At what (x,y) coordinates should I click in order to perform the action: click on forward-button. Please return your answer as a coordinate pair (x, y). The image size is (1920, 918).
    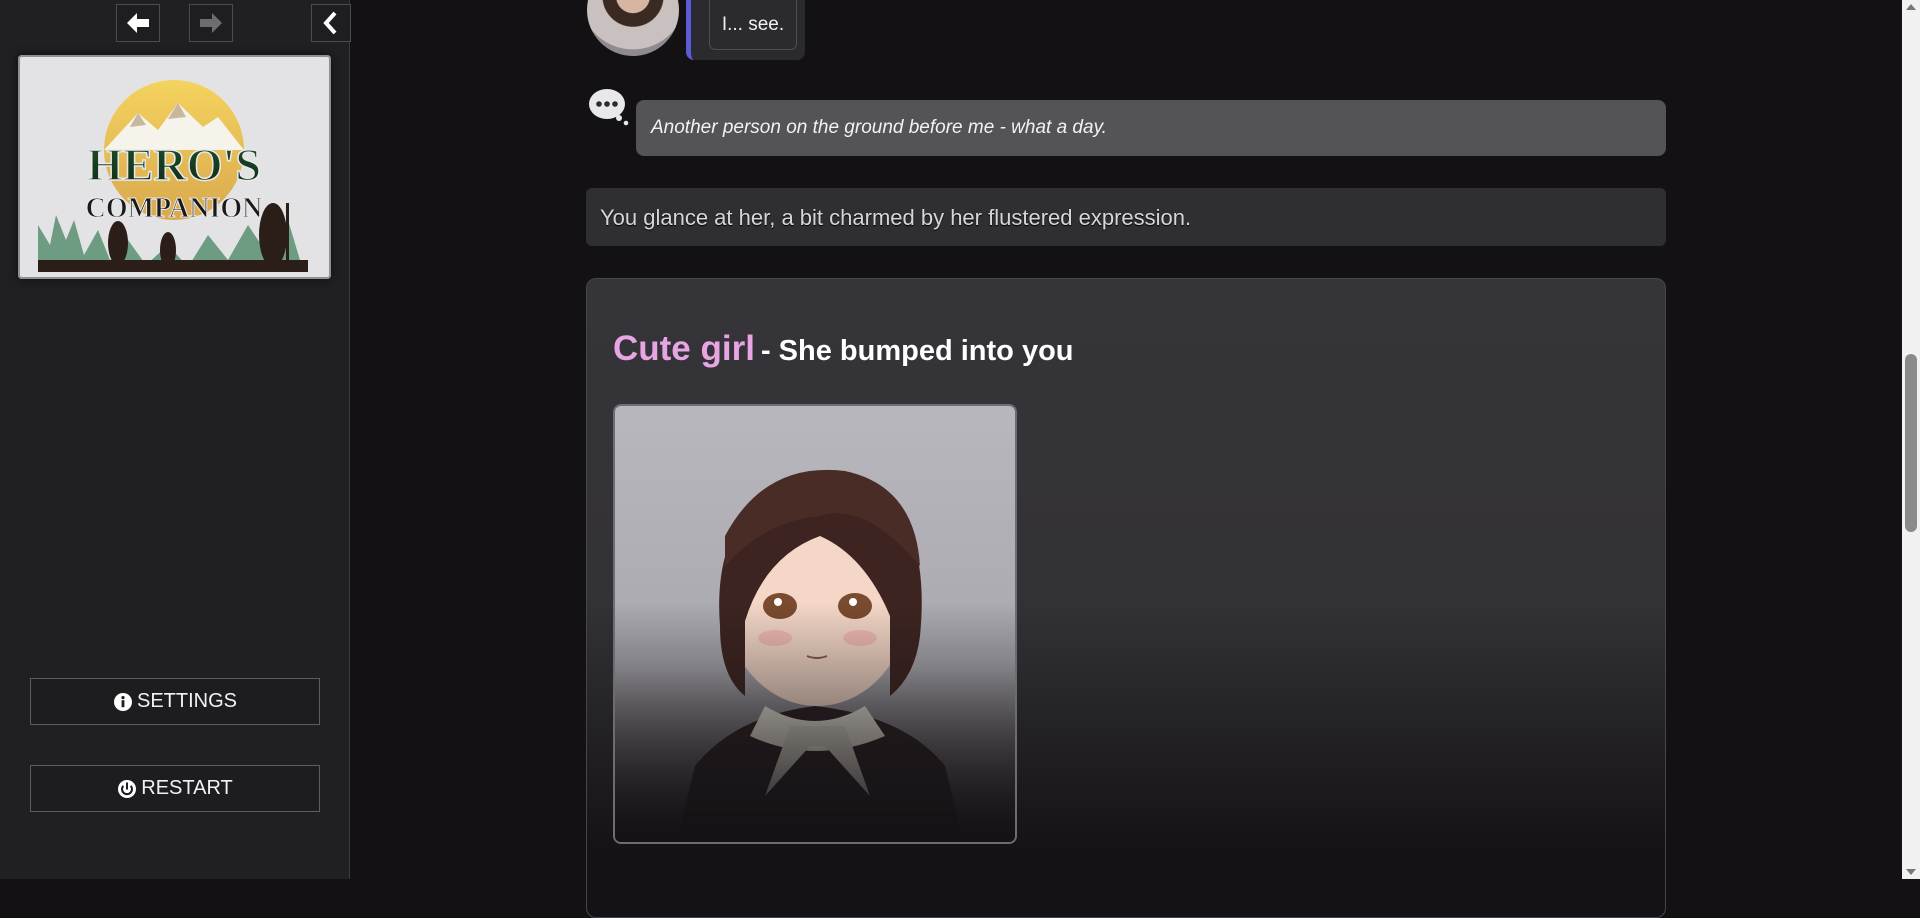
    Looking at the image, I should click on (211, 23).